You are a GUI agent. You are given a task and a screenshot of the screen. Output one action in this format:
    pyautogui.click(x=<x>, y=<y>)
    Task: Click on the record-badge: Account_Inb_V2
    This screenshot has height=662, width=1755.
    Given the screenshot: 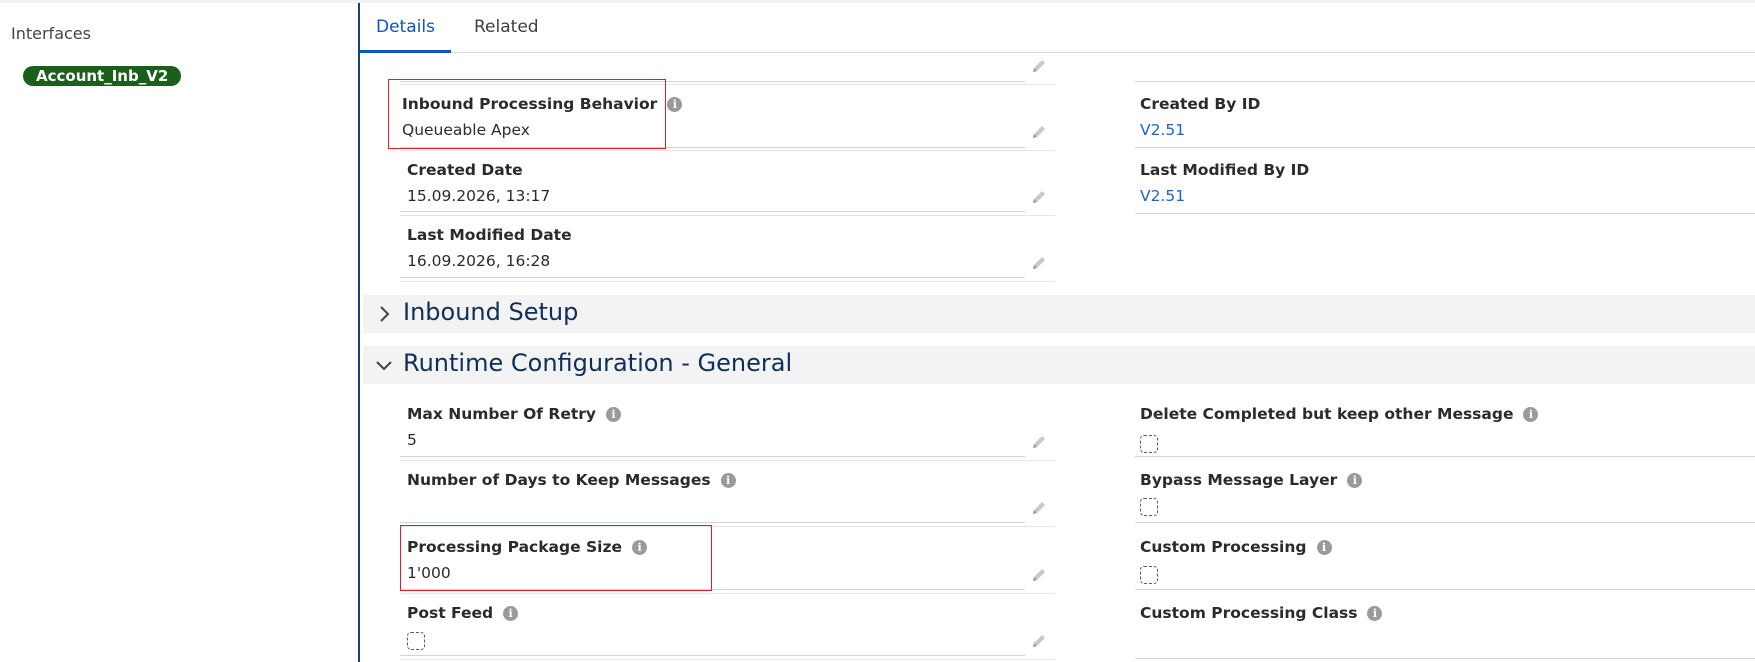 What is the action you would take?
    pyautogui.click(x=102, y=76)
    